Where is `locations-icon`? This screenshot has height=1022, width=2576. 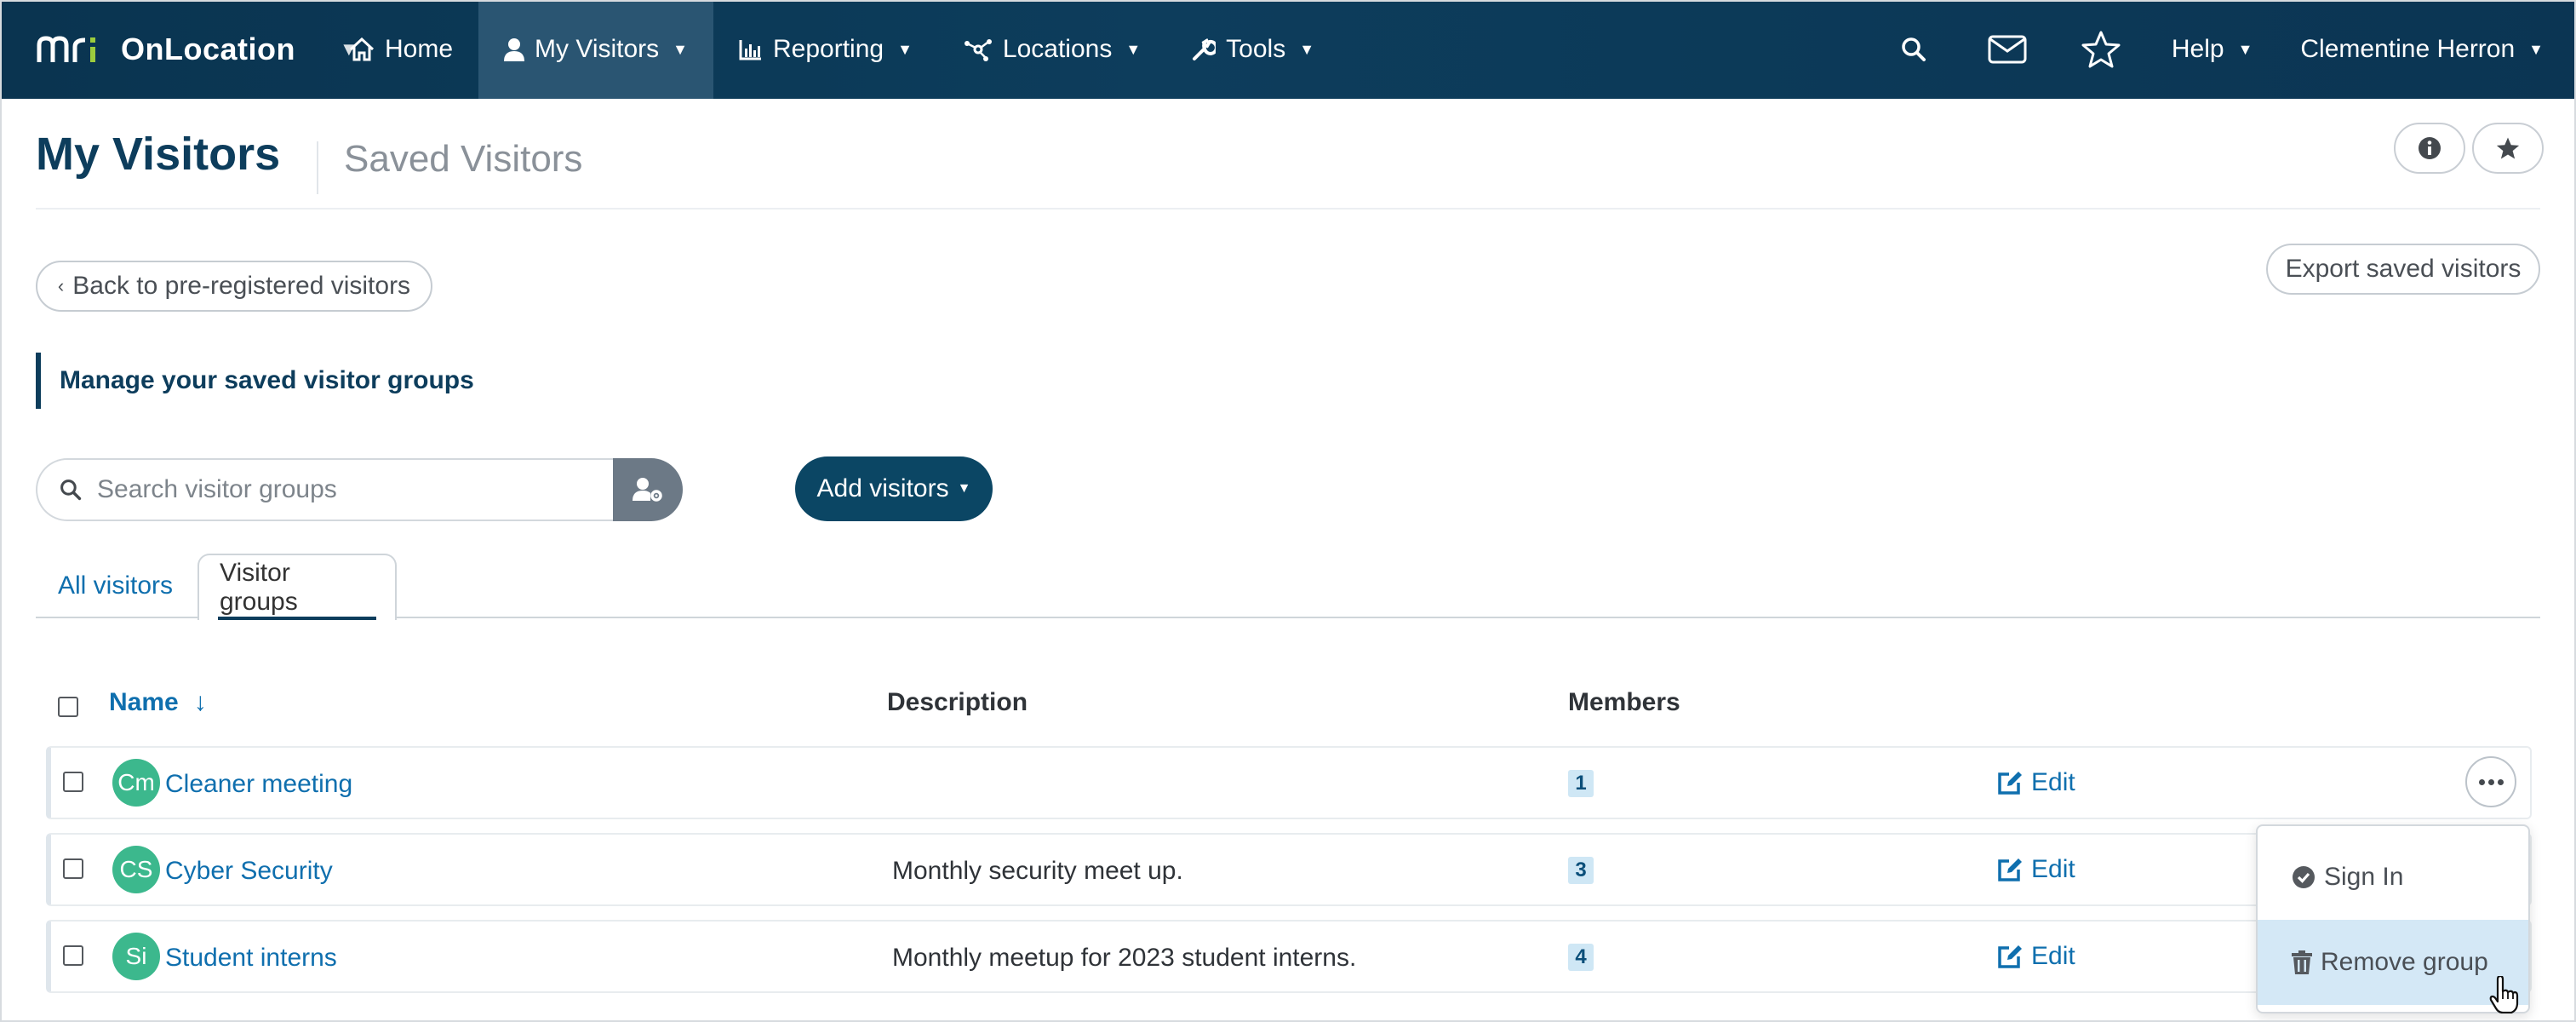
locations-icon is located at coordinates (978, 50).